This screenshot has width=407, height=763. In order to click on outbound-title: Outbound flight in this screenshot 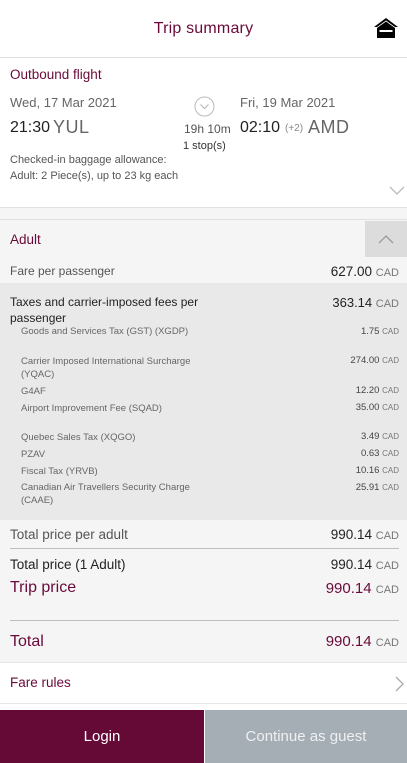, I will do `click(56, 74)`.